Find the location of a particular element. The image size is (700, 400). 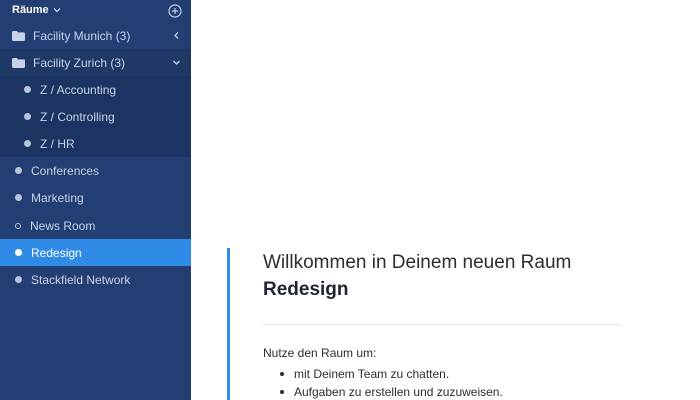

list-item-text: mit Deinem Team zu chatten. is located at coordinates (372, 374).